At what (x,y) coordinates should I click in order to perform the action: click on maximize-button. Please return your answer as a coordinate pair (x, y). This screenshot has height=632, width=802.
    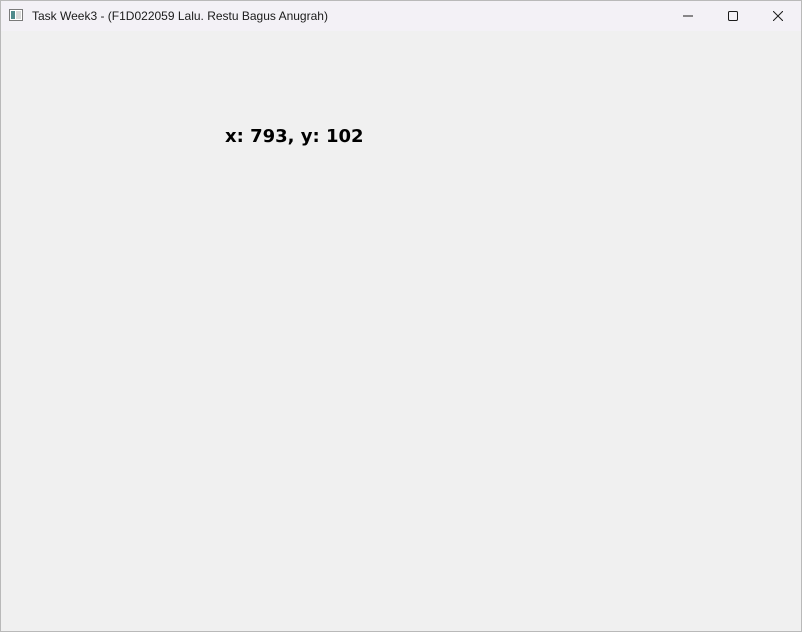
    Looking at the image, I should click on (733, 16).